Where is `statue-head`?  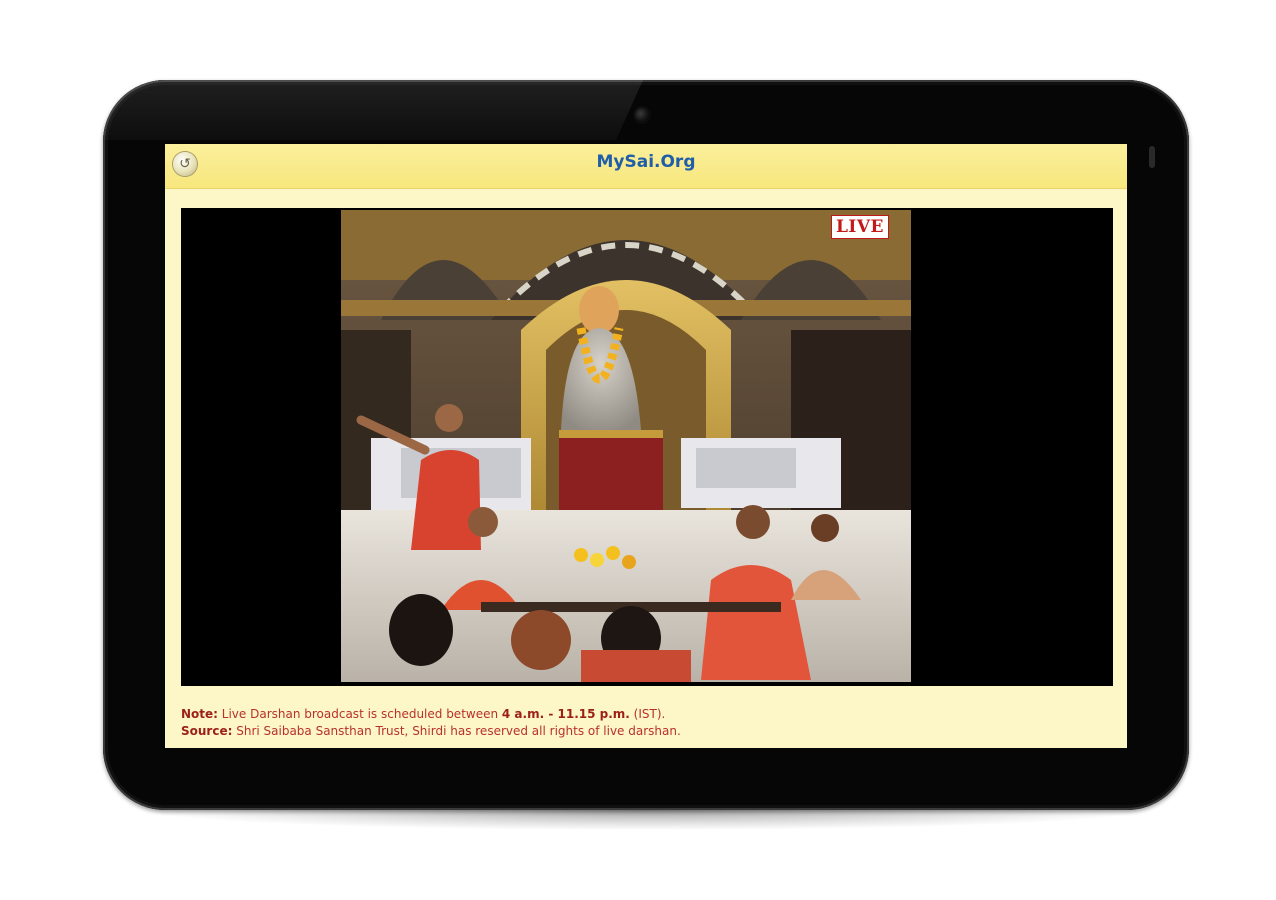
statue-head is located at coordinates (599, 310).